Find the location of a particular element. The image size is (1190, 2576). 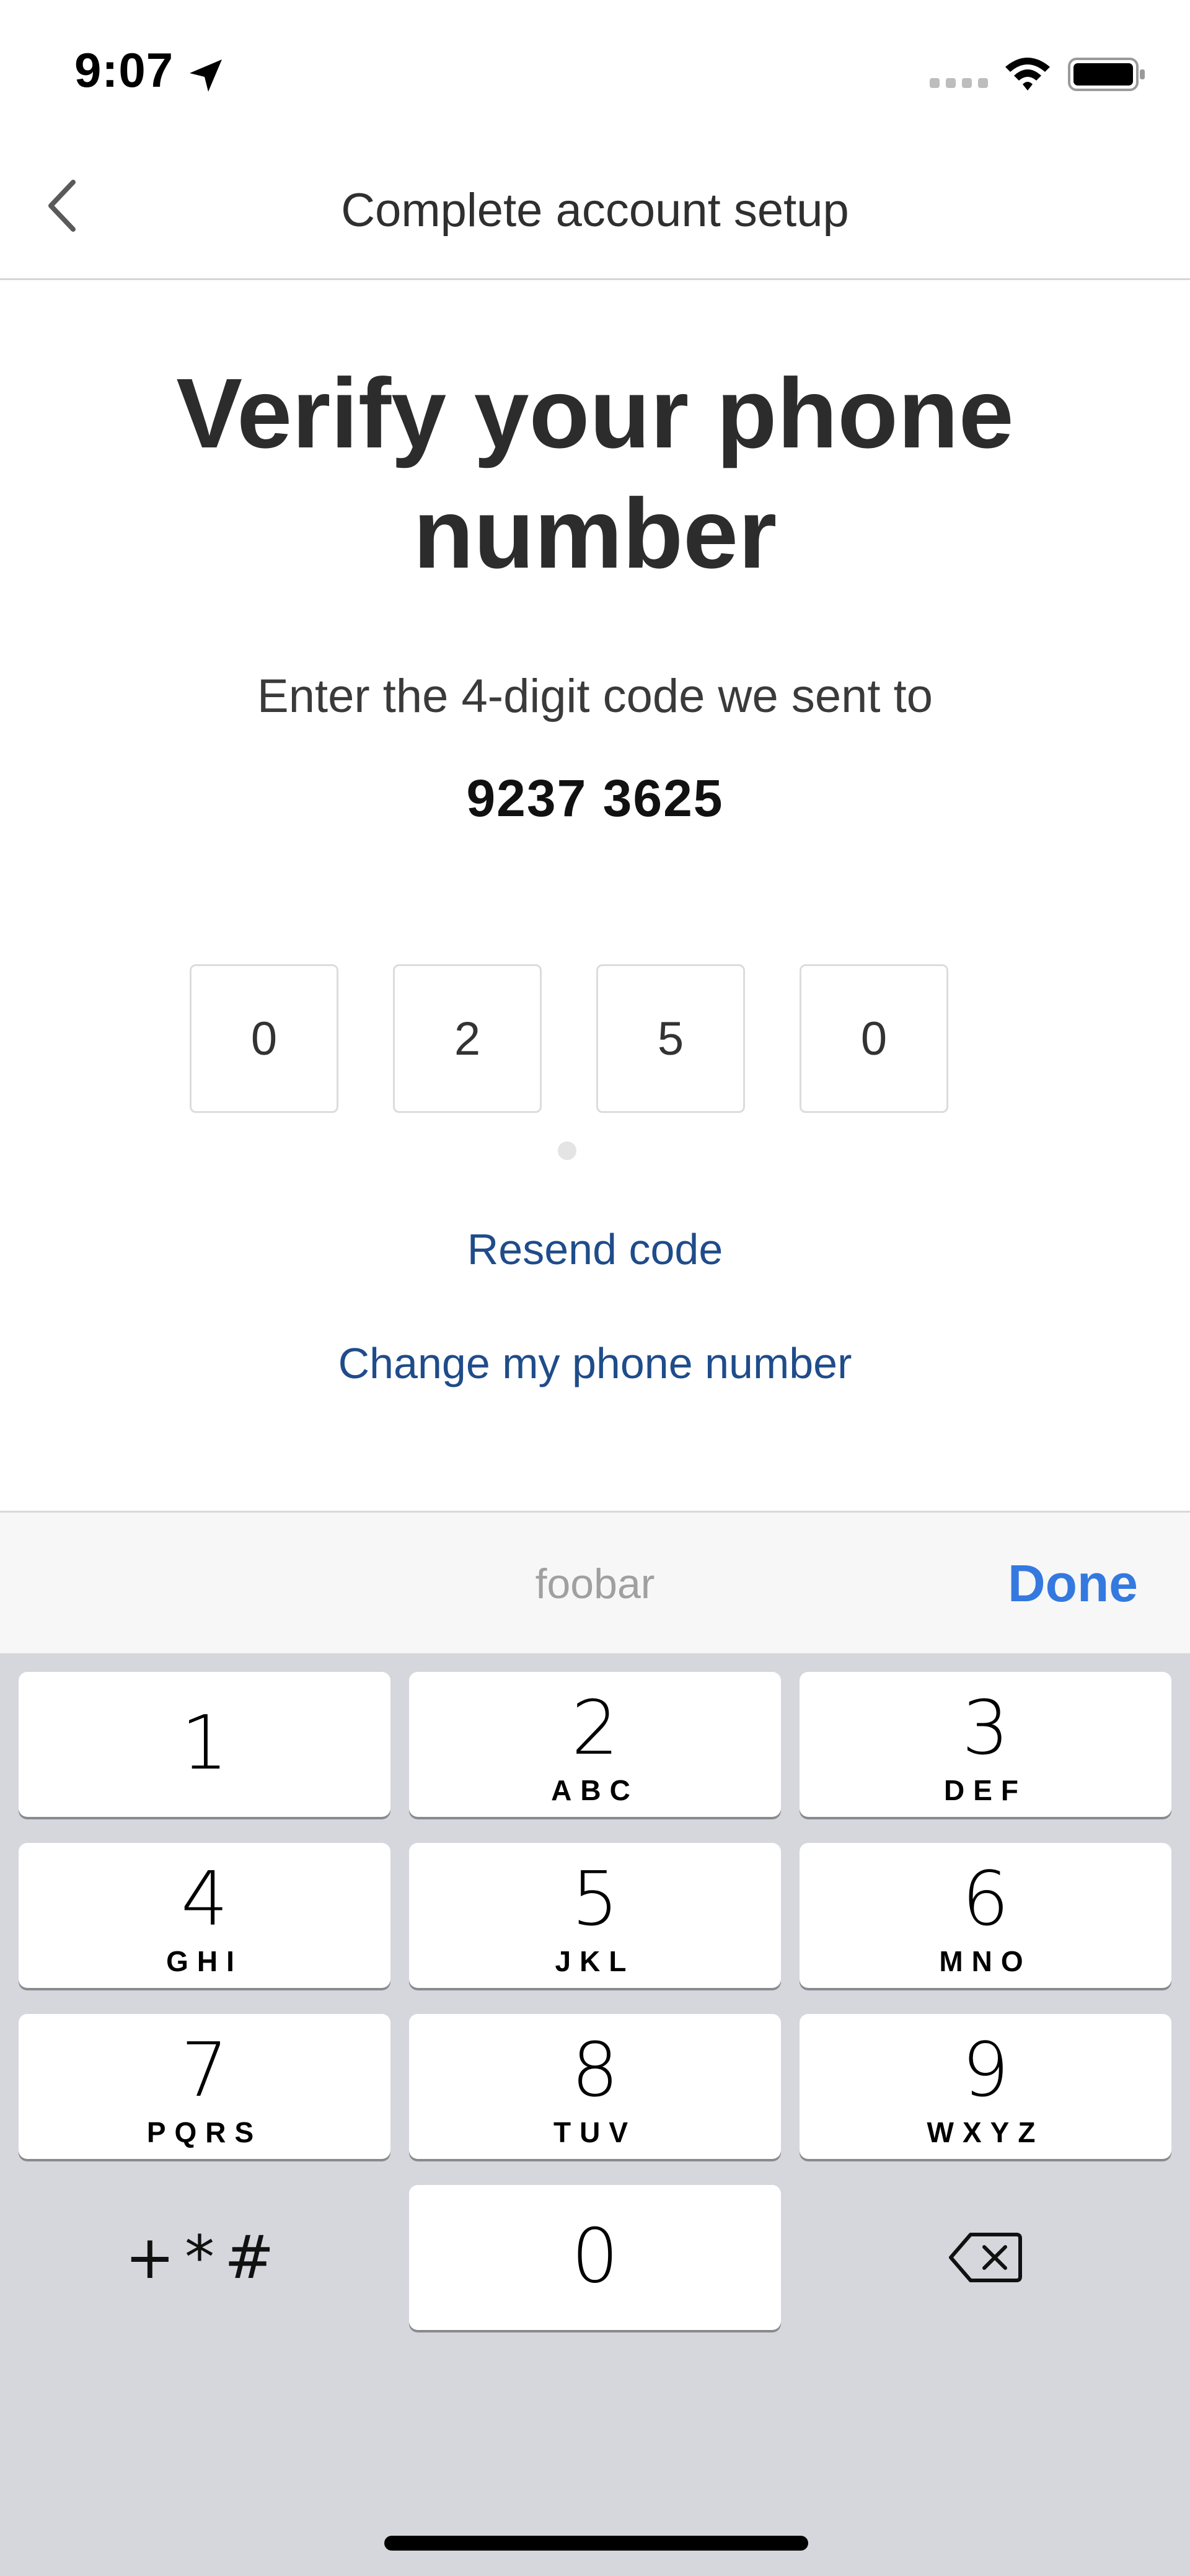

backspace-icon is located at coordinates (985, 2257).